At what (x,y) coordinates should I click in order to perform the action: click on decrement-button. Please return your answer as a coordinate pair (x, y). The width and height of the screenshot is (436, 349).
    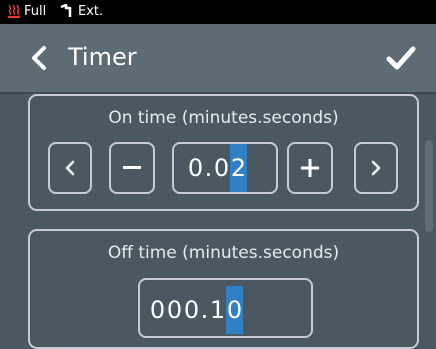
    Looking at the image, I should click on (132, 168).